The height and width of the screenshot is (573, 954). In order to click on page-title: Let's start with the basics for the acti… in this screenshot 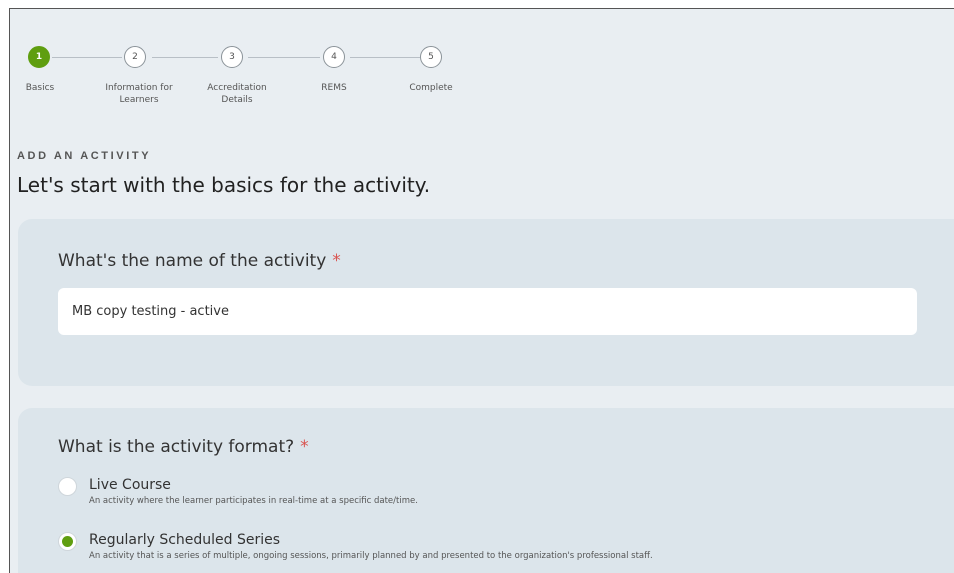, I will do `click(224, 185)`.